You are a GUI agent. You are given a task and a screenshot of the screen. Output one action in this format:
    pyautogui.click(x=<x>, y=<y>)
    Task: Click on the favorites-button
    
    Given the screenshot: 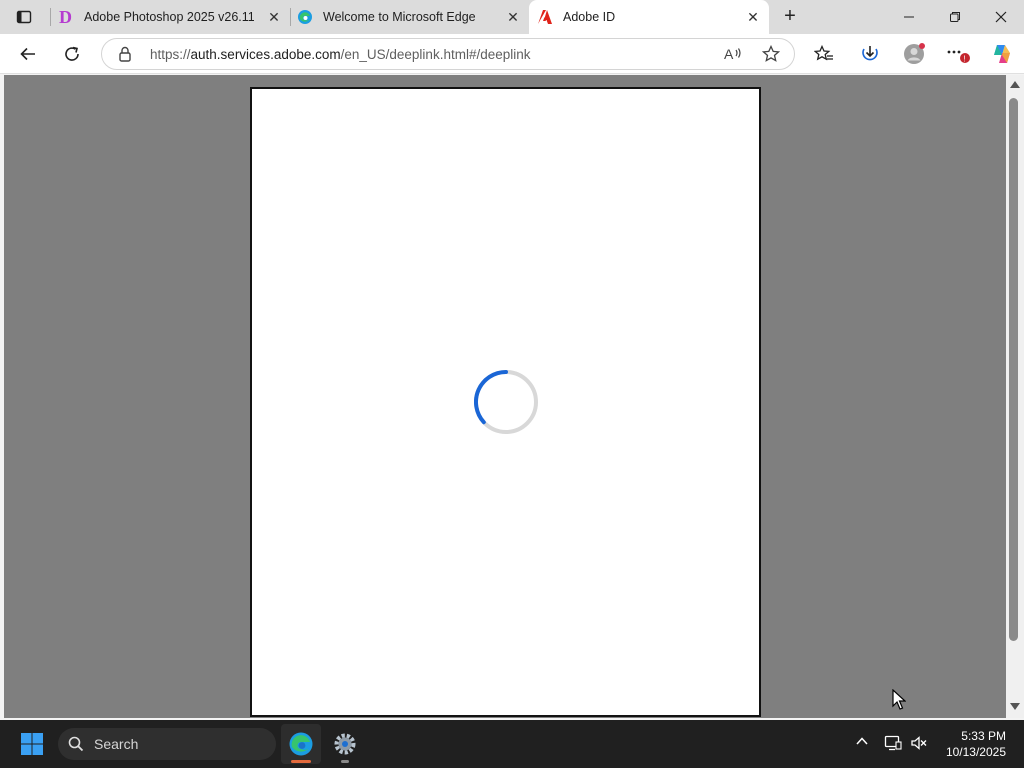 What is the action you would take?
    pyautogui.click(x=824, y=54)
    